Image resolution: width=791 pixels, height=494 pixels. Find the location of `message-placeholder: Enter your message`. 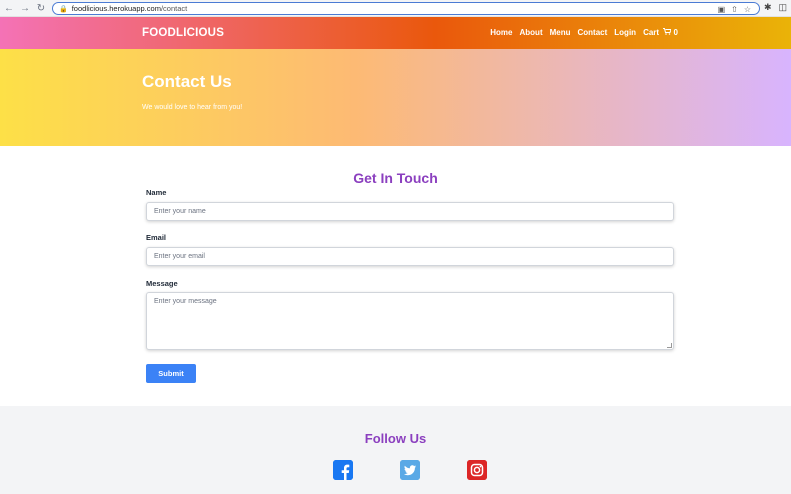

message-placeholder: Enter your message is located at coordinates (185, 301).